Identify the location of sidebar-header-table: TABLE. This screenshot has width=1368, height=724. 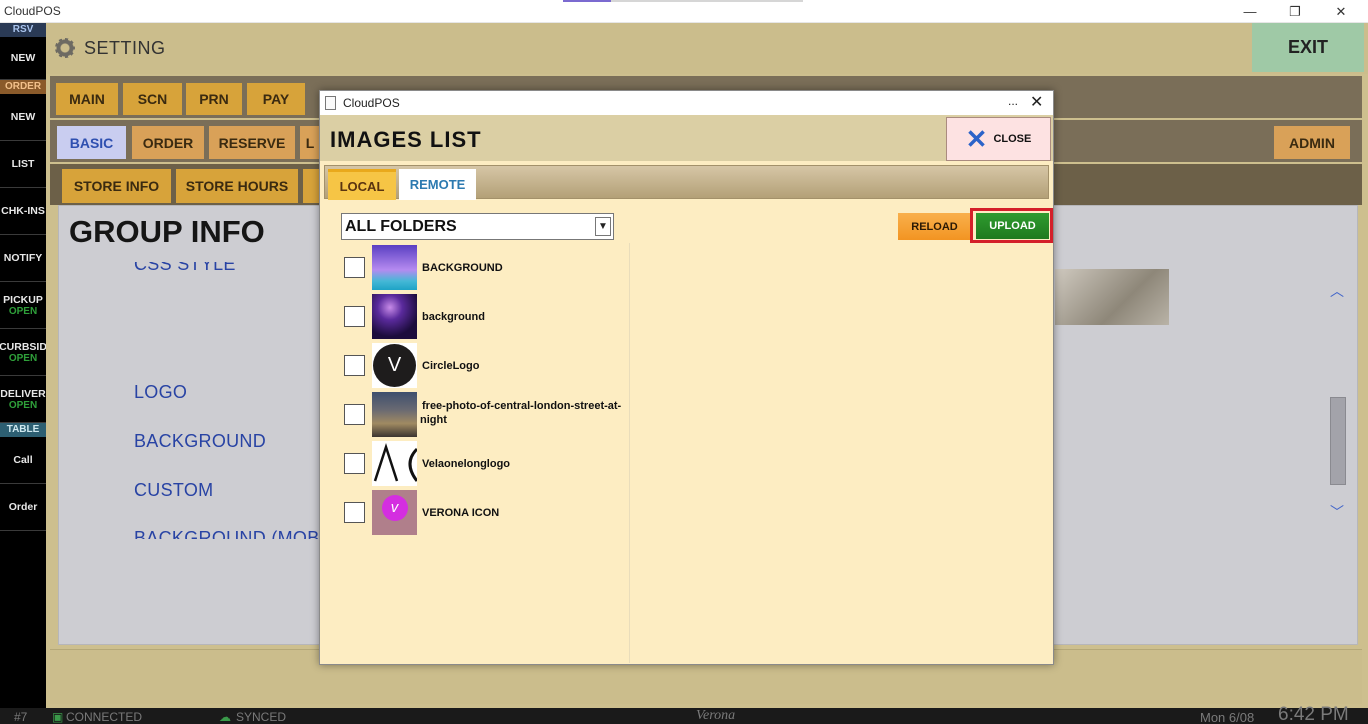
(23, 430).